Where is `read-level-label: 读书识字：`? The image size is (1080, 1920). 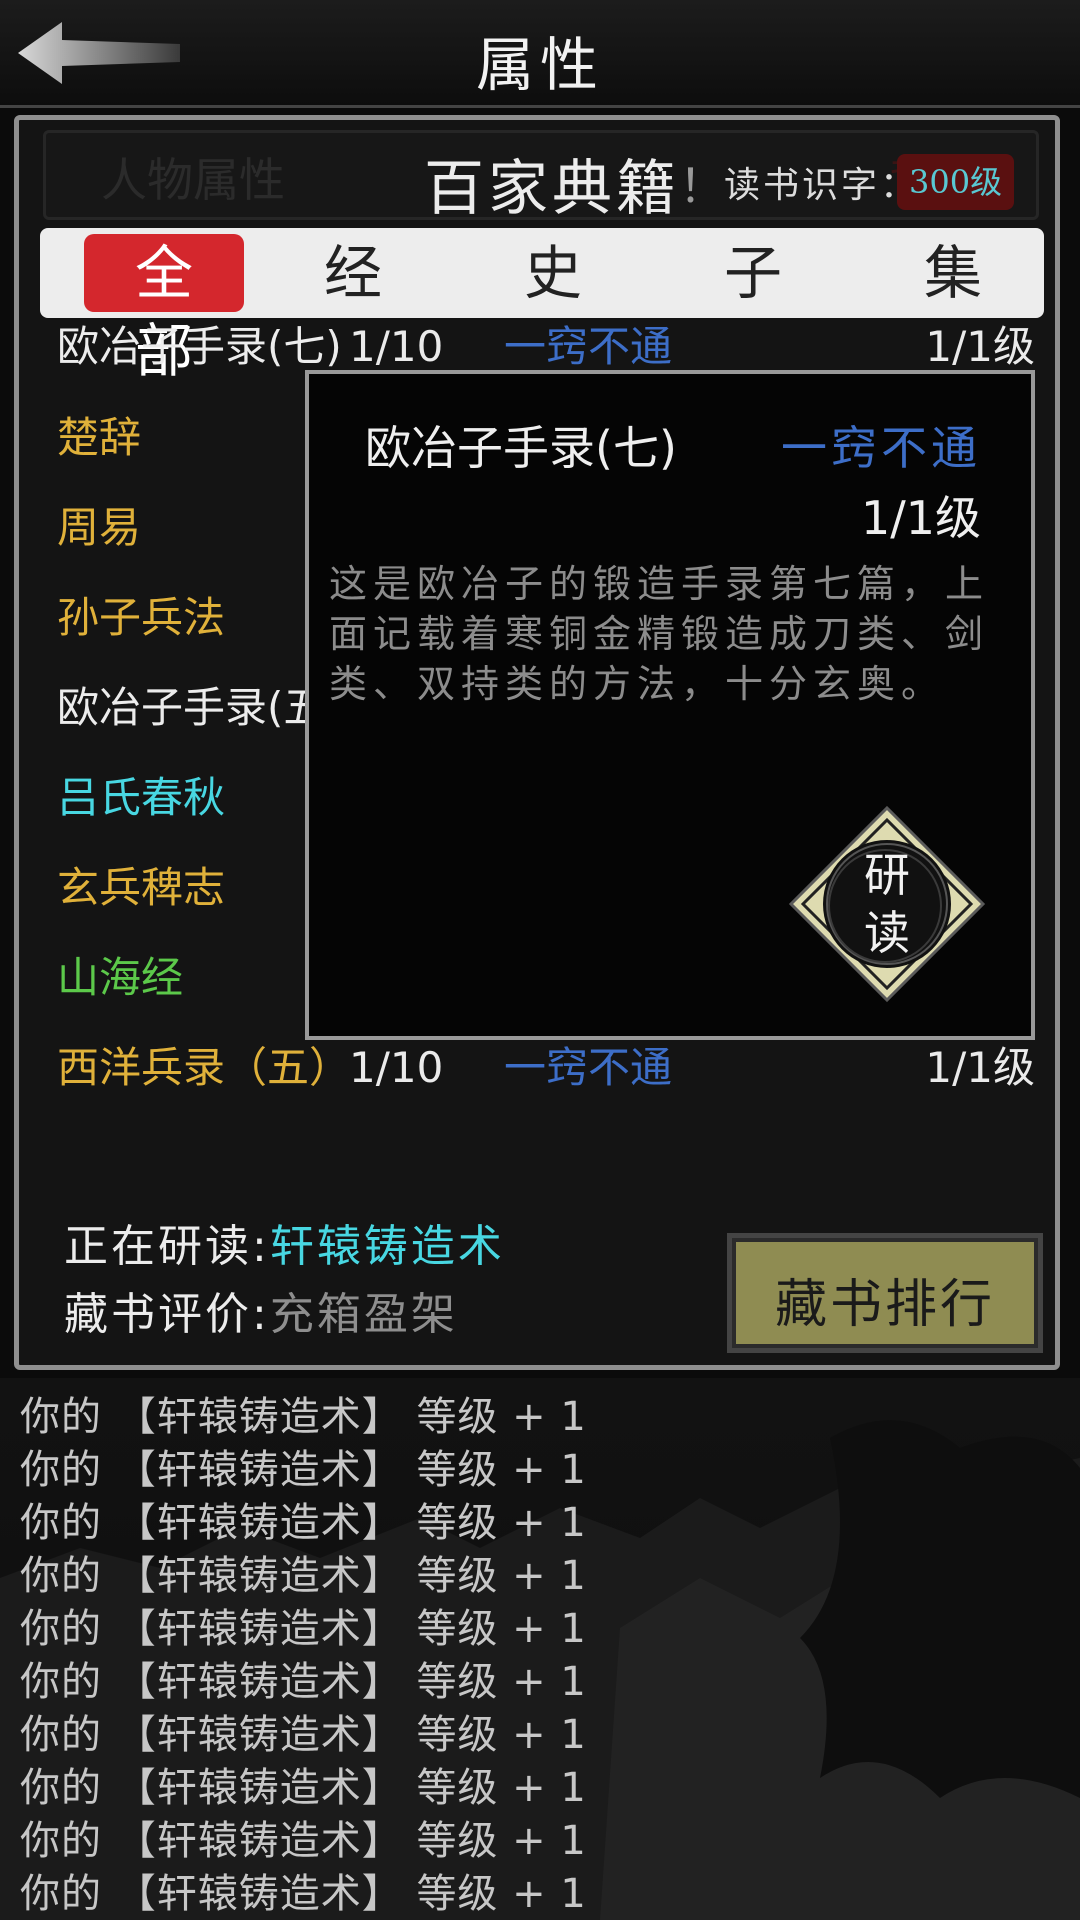 read-level-label: 读书识字： is located at coordinates (822, 185).